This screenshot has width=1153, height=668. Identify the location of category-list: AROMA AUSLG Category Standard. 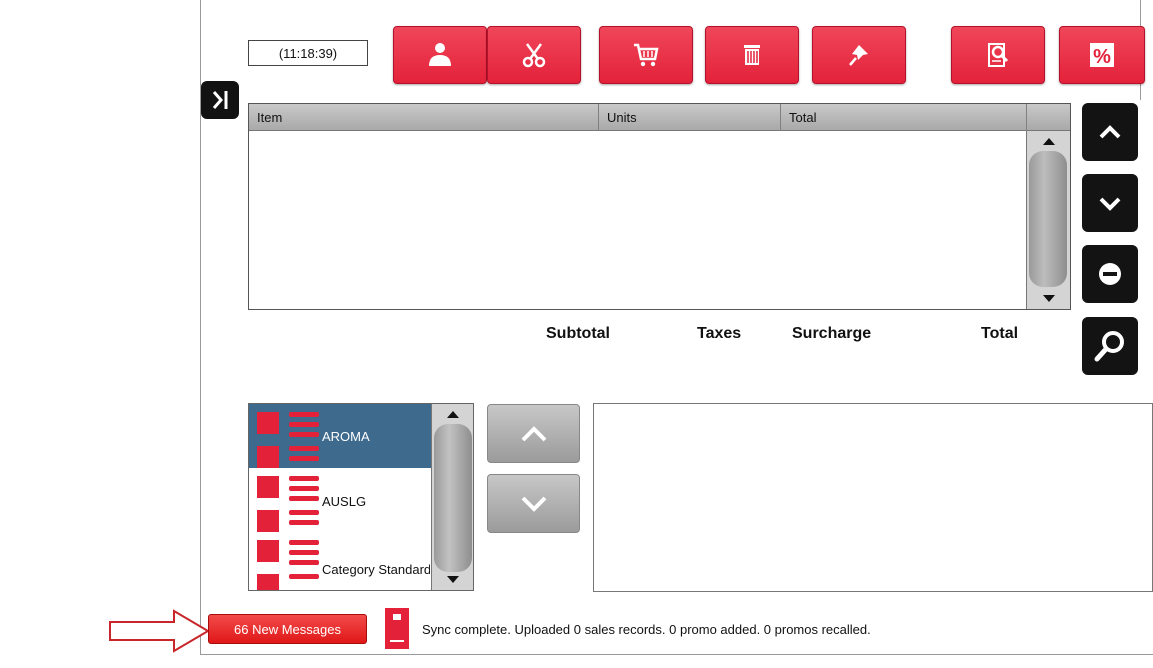
(361, 497).